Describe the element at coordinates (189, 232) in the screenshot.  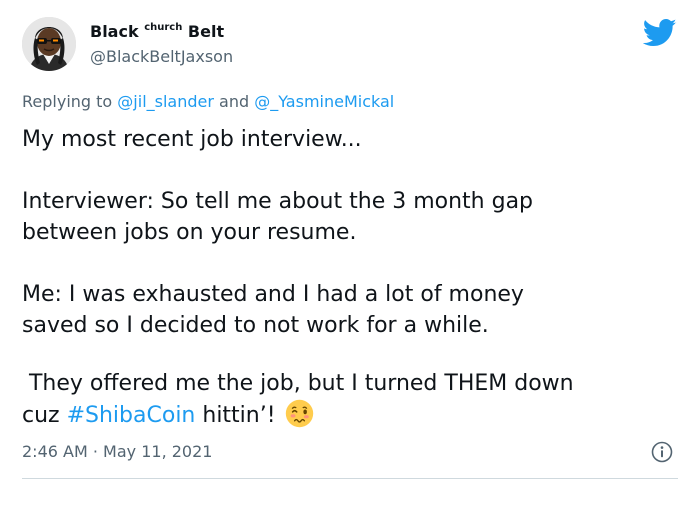
I see `tweet-text-line: between jobs on your resume.` at that location.